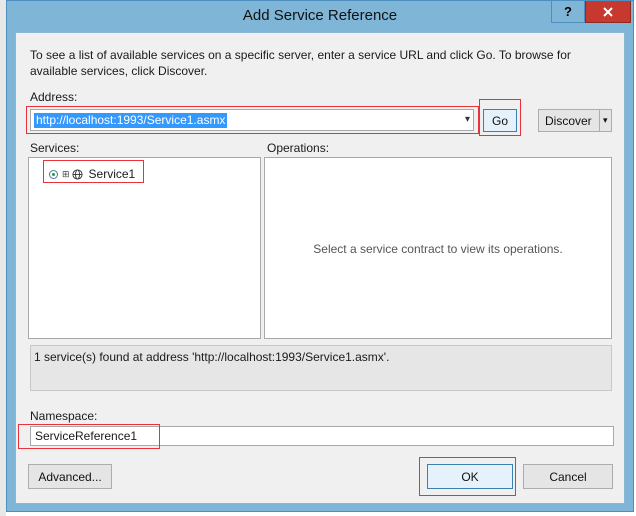 The image size is (636, 516). I want to click on chevron-down-icon: ▾, so click(467, 119).